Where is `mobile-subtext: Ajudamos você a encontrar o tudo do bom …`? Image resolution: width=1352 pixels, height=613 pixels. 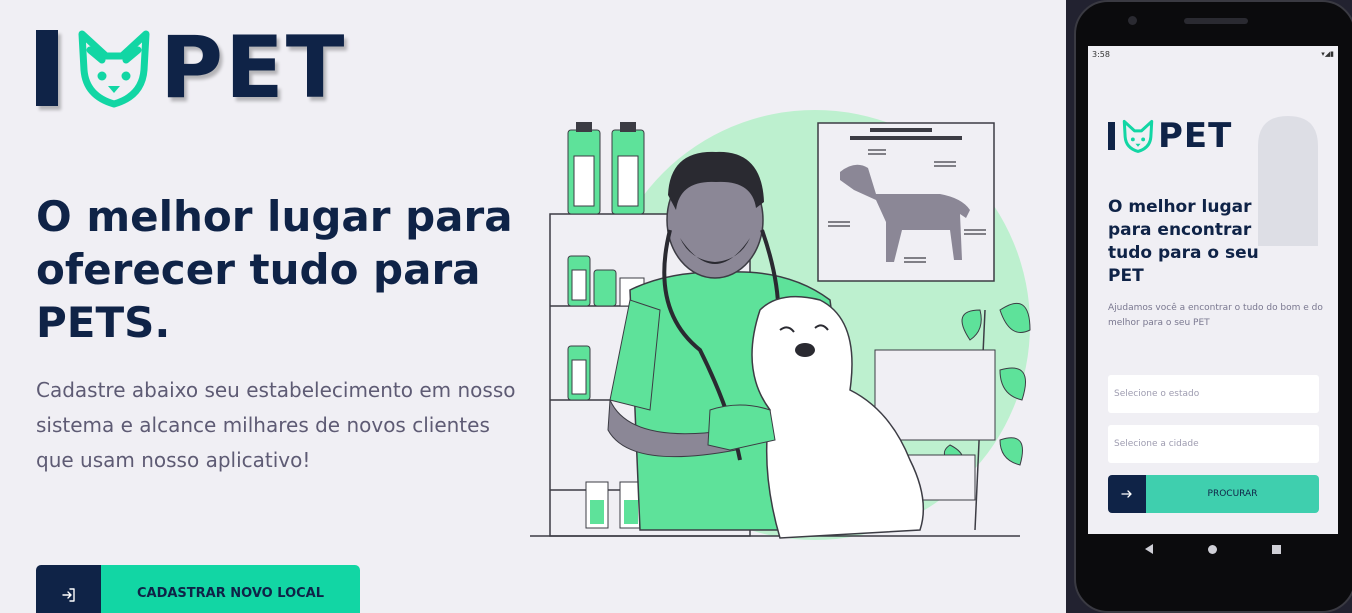 mobile-subtext: Ajudamos você a encontrar o tudo do bom … is located at coordinates (1215, 315).